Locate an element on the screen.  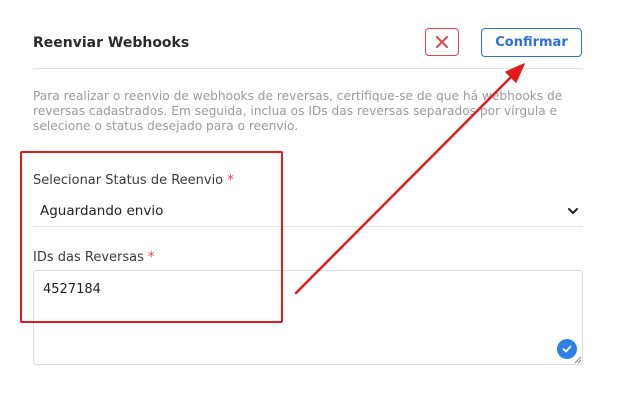
dialog-title: Reenviar Webhooks is located at coordinates (111, 43).